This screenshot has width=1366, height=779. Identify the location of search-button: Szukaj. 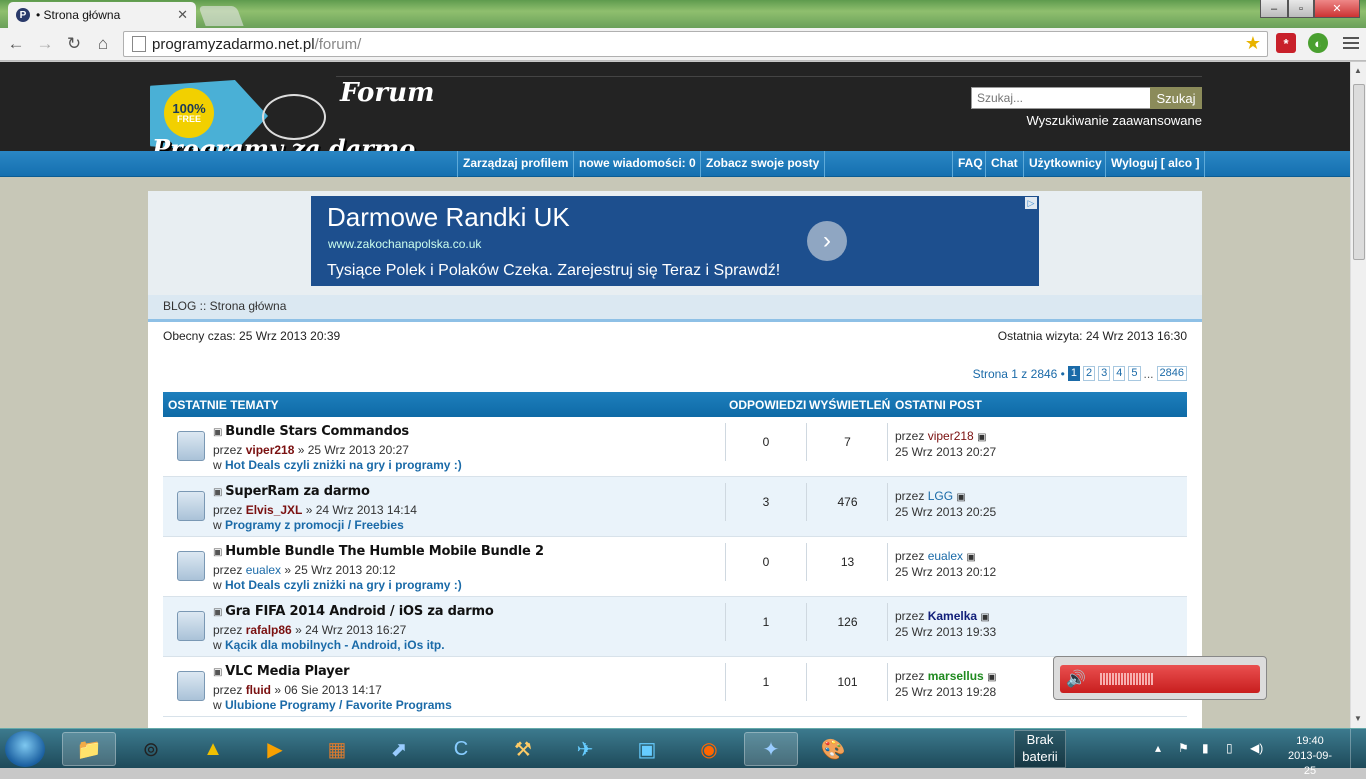
(1176, 98).